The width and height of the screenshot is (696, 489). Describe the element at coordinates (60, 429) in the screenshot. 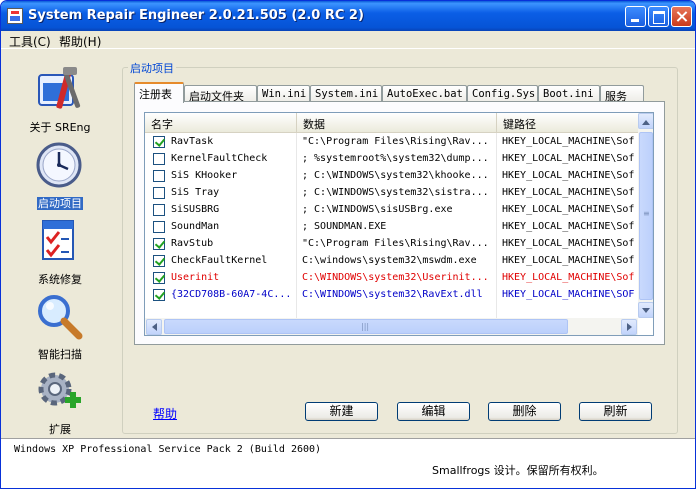

I see `nav-label-extend: 扩展` at that location.